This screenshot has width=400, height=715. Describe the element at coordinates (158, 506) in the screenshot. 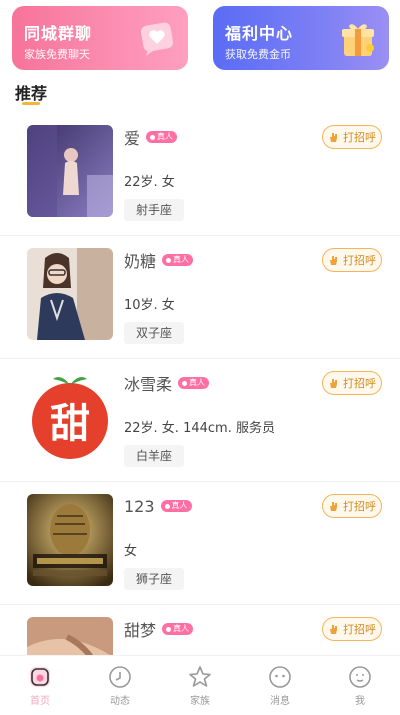

I see `name-row: 123 真人` at that location.